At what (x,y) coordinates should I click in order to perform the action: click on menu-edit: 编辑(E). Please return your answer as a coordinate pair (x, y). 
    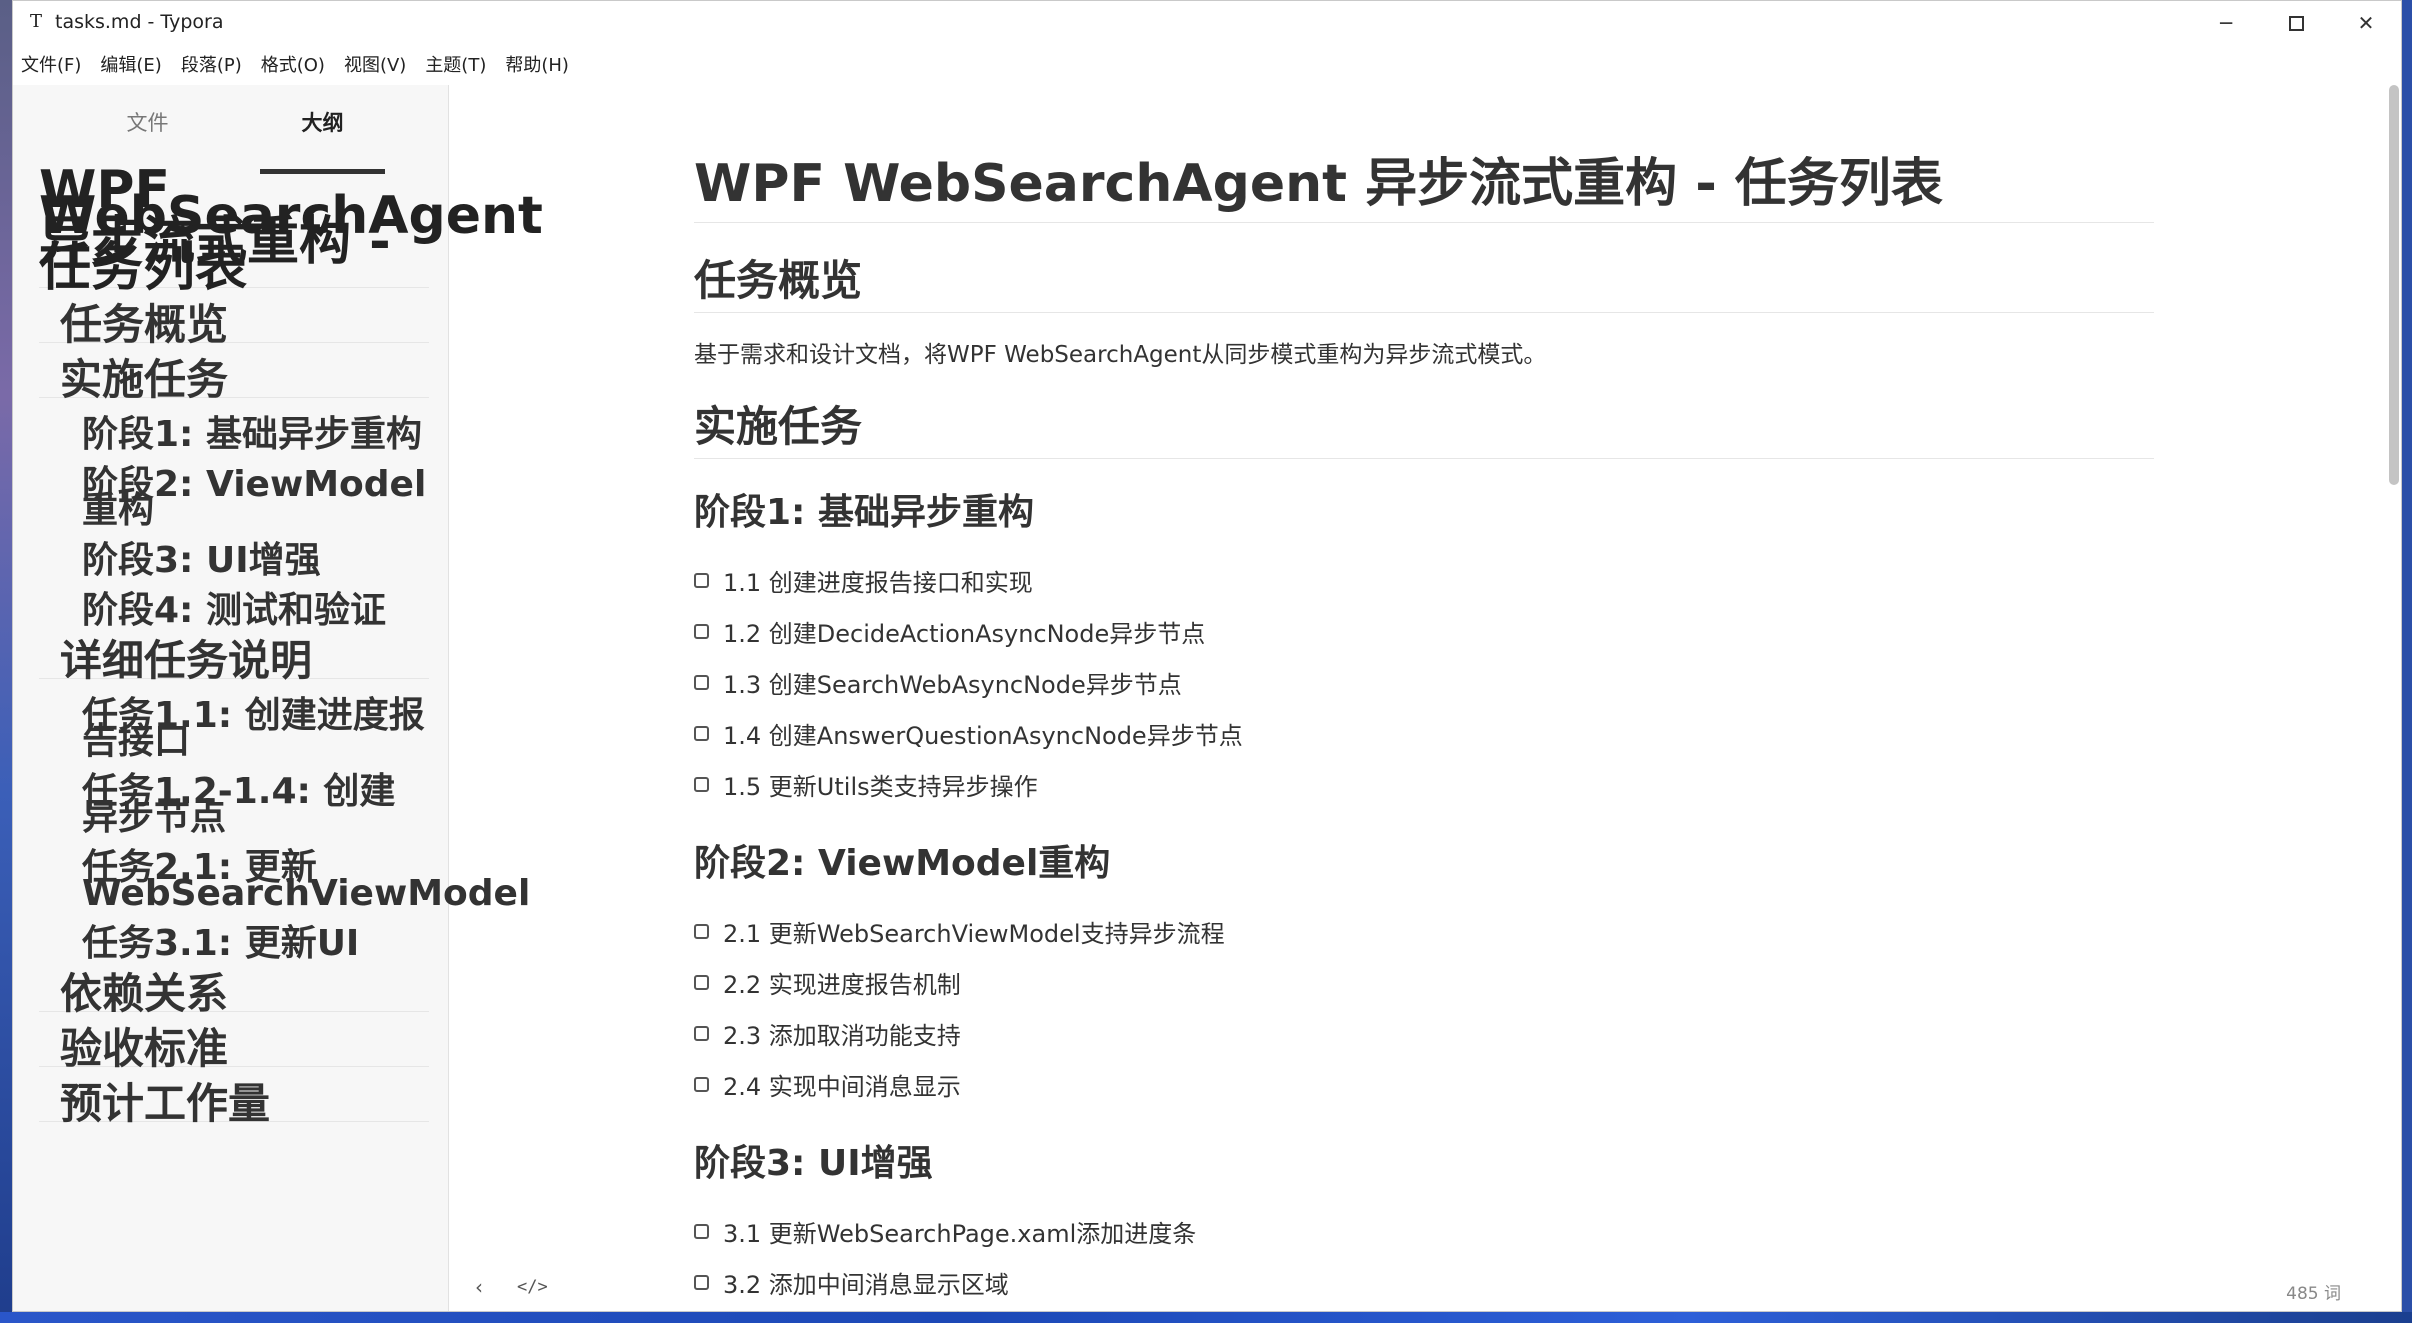
    Looking at the image, I should click on (130, 66).